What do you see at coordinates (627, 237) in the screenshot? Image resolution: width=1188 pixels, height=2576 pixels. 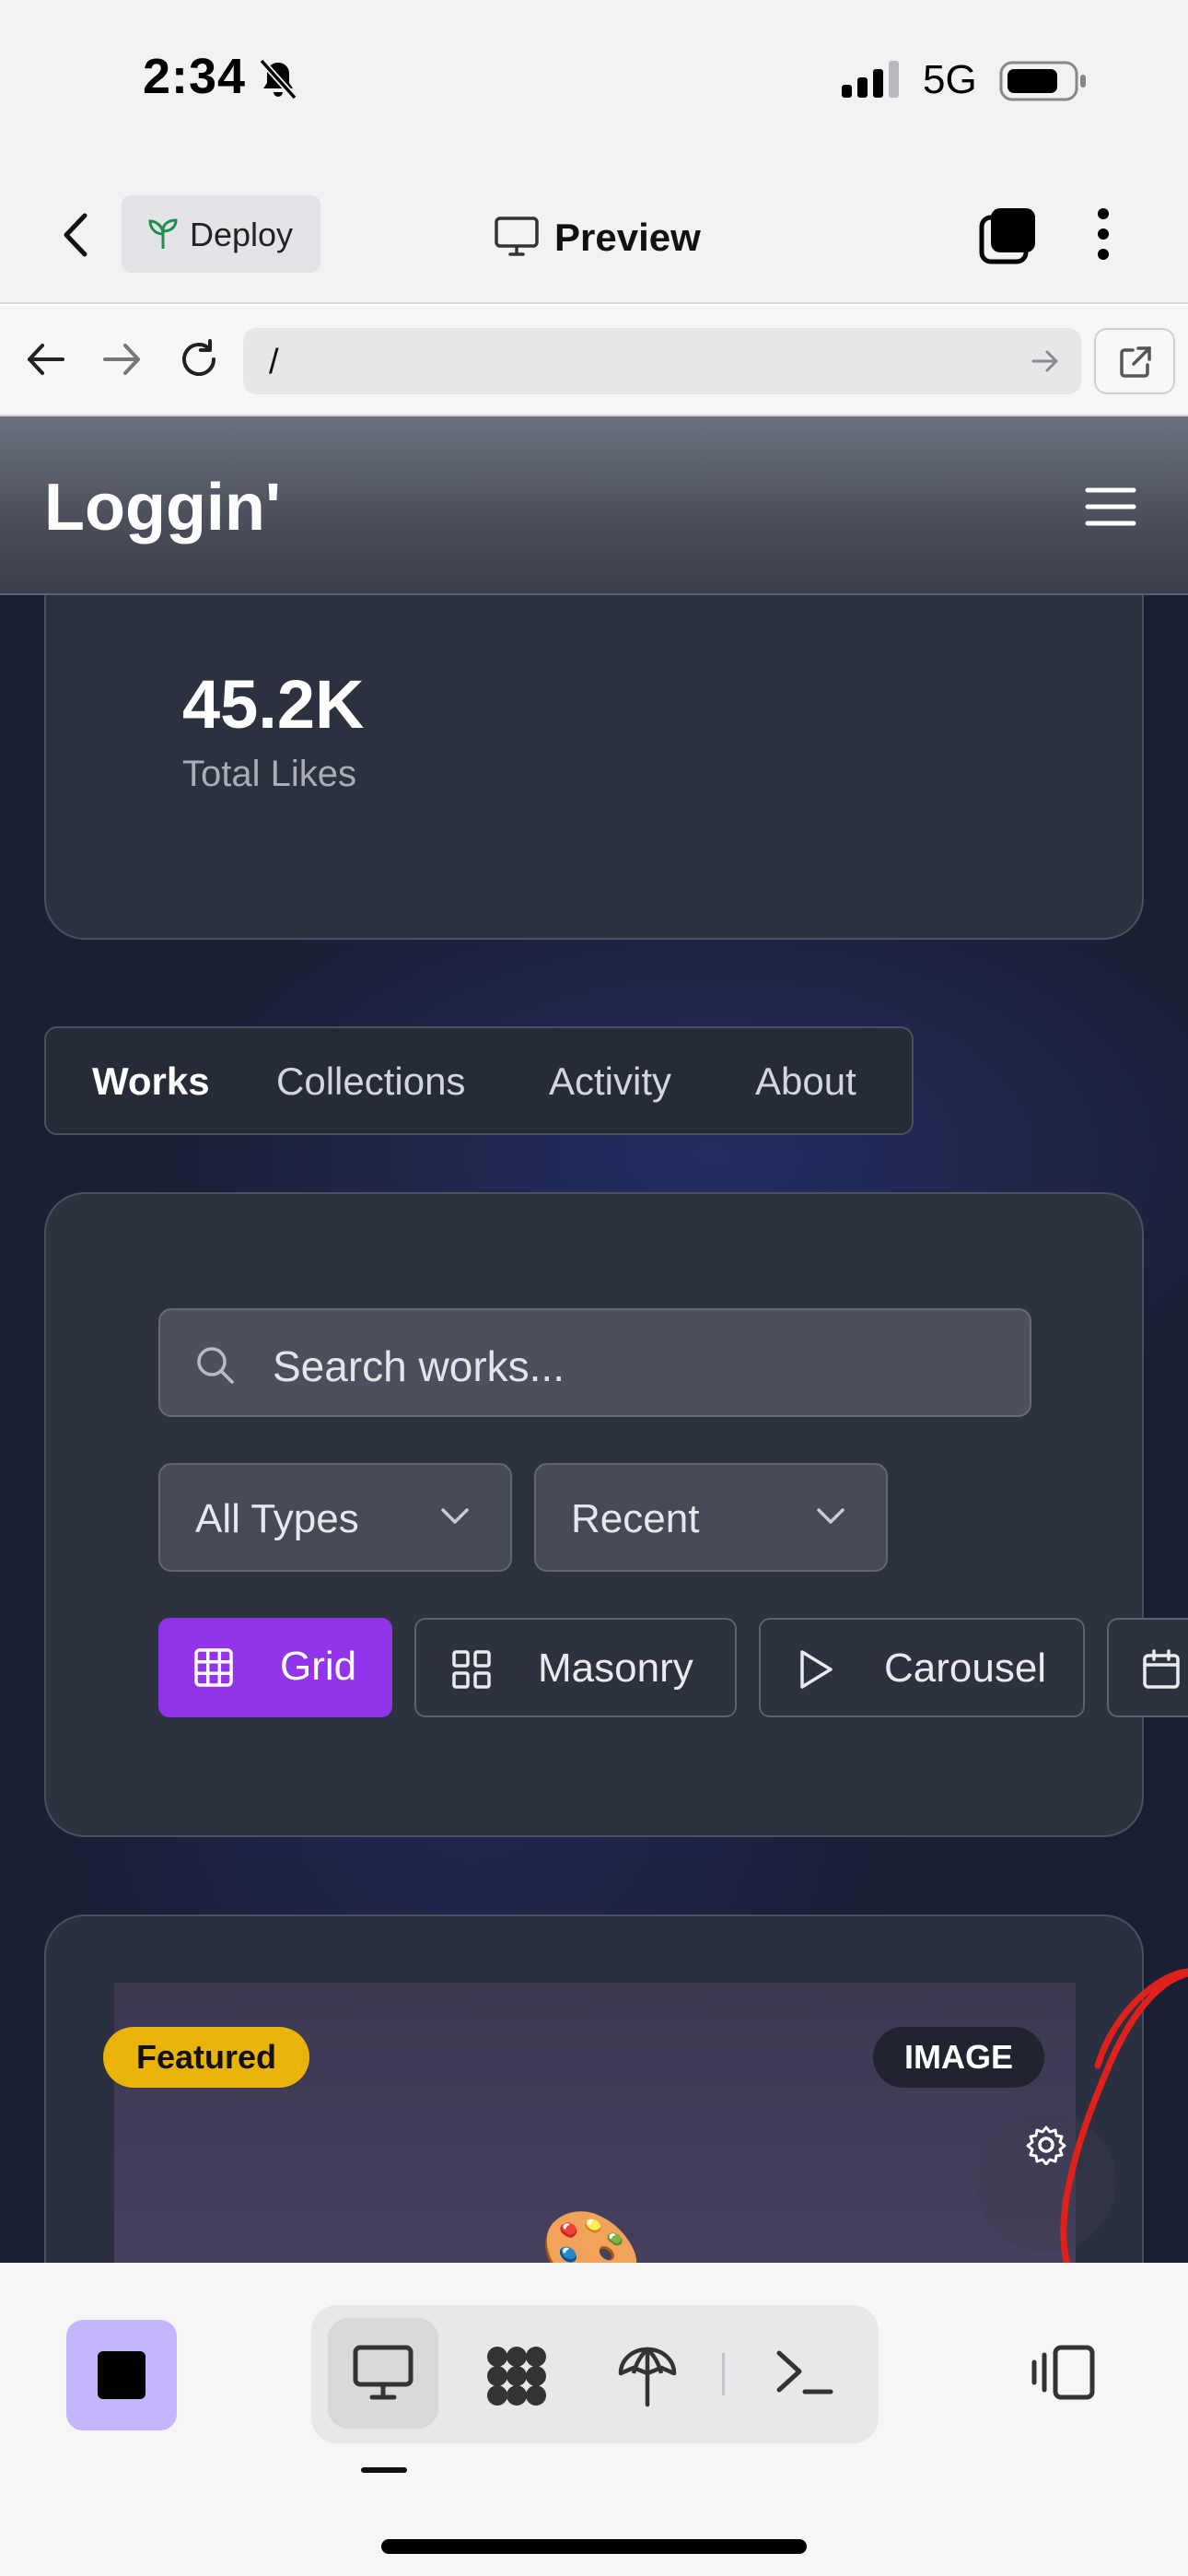 I see `preview-label: Preview` at bounding box center [627, 237].